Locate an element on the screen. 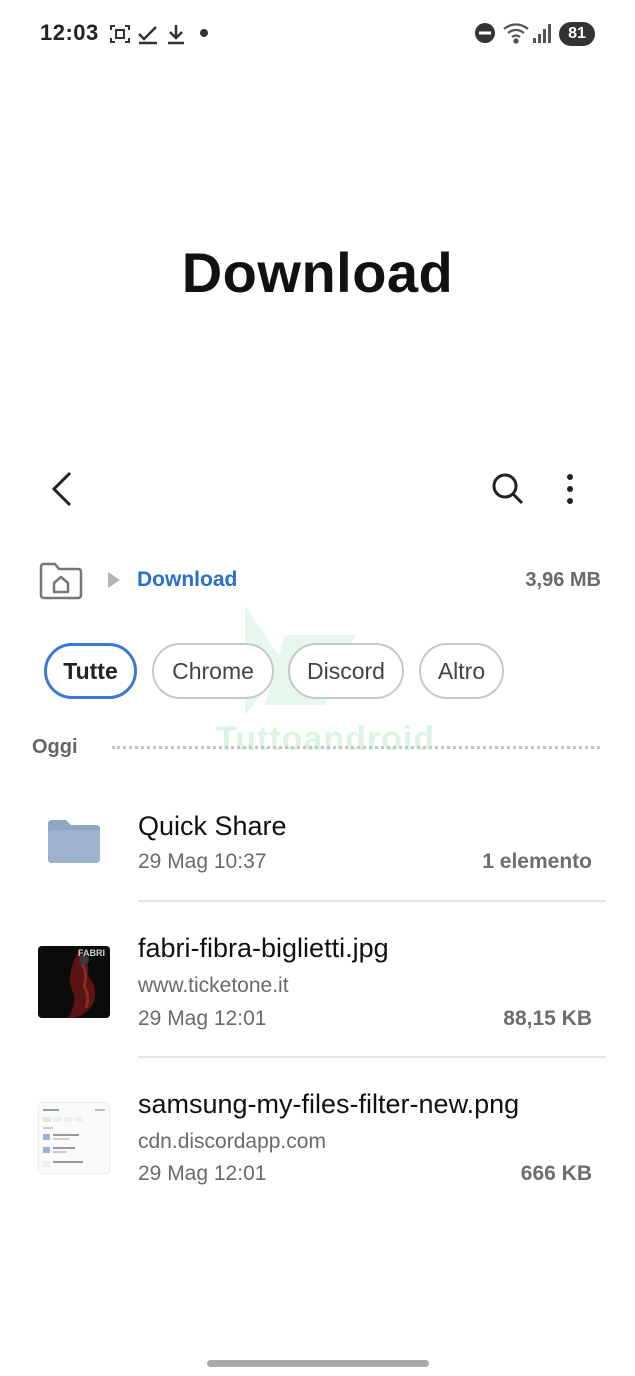 This screenshot has width=635, height=1376. wifi-icon is located at coordinates (516, 34).